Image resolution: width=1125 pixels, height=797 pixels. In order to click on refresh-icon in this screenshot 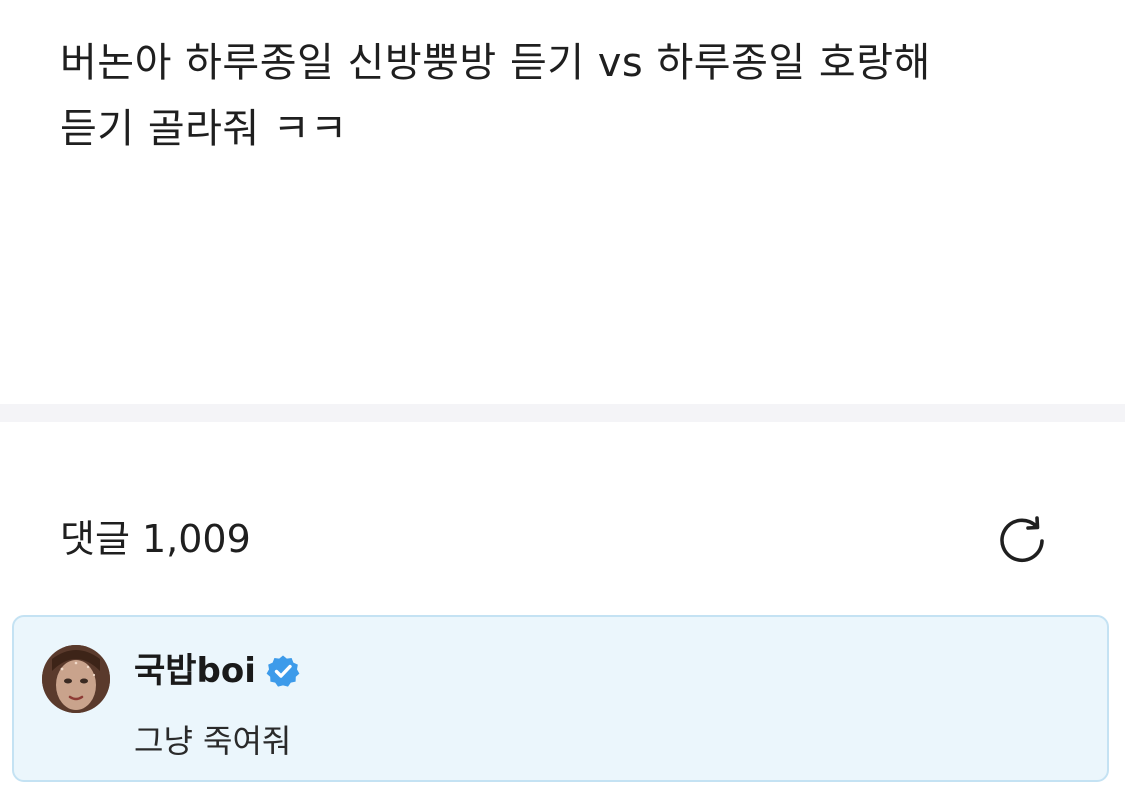, I will do `click(1022, 539)`.